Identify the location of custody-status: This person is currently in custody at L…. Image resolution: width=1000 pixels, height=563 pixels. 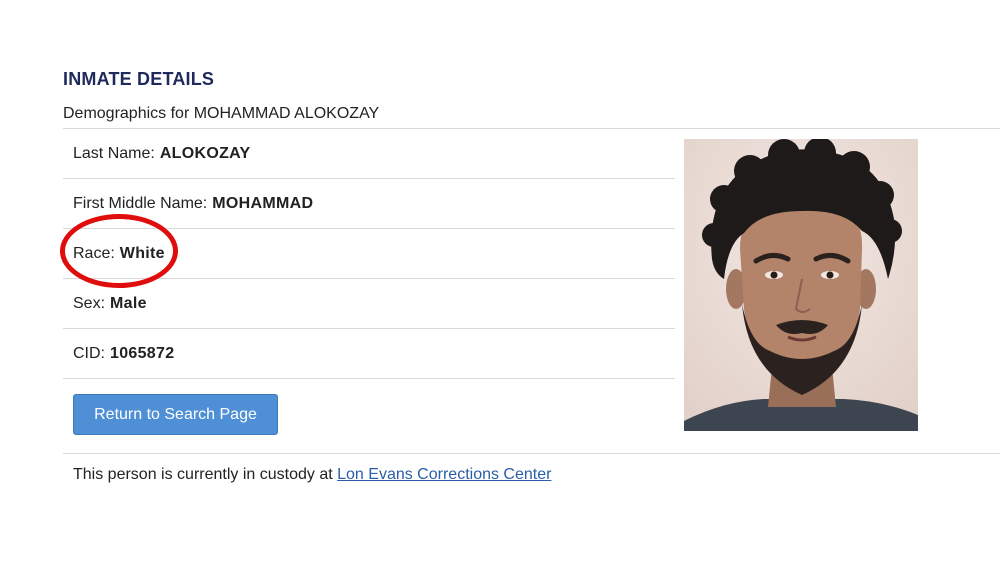
(312, 475).